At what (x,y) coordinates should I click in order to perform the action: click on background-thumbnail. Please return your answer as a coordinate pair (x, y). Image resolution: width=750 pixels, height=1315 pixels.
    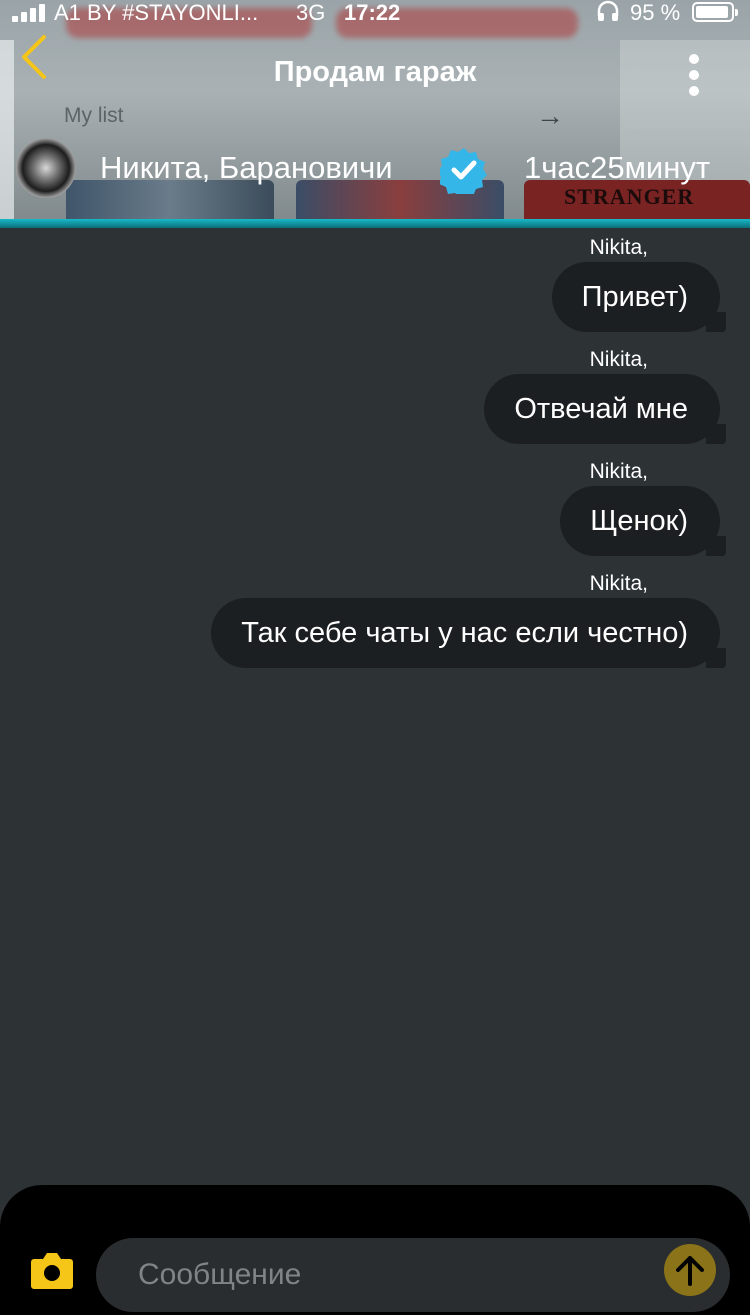
    Looking at the image, I should click on (170, 202).